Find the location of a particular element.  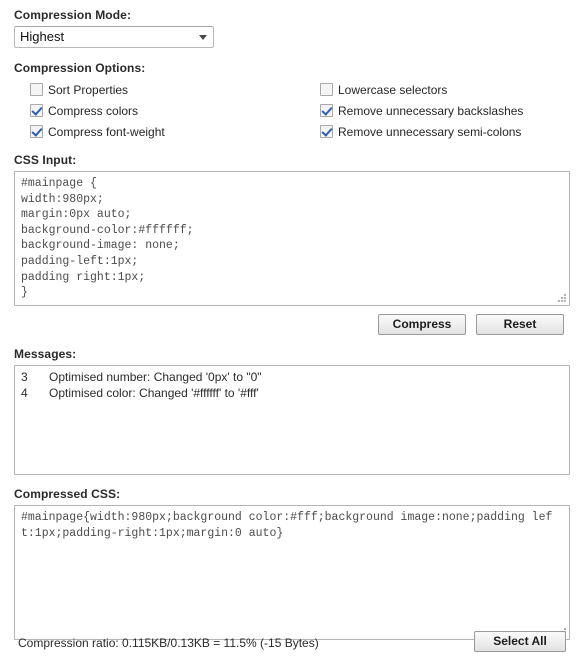

select-all-button: Select All is located at coordinates (520, 641).